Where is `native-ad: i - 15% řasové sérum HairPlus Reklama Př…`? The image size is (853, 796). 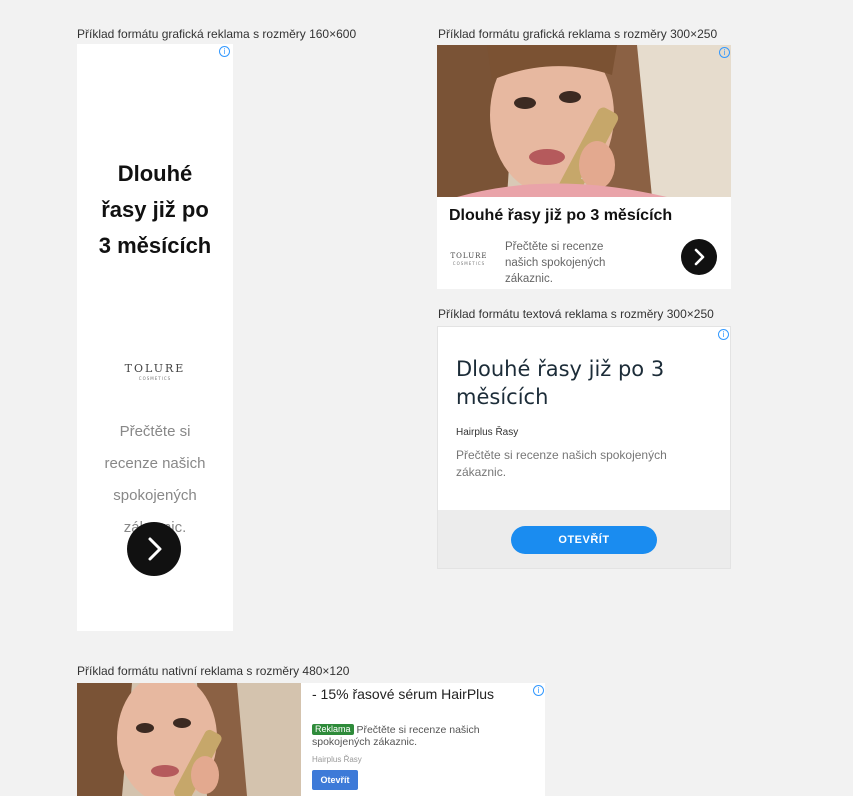
native-ad: i - 15% řasové sérum HairPlus Reklama Př… is located at coordinates (311, 739).